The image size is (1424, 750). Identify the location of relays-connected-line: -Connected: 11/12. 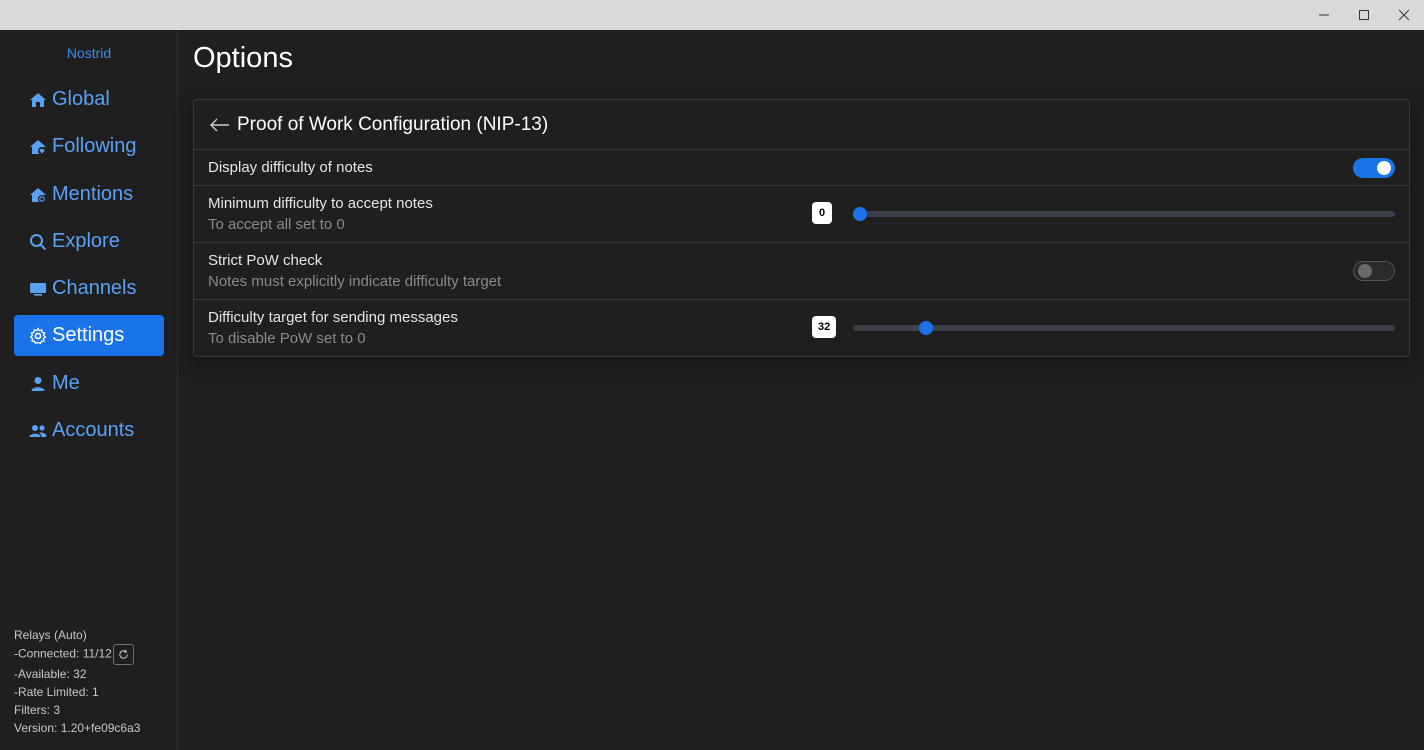
(77, 654).